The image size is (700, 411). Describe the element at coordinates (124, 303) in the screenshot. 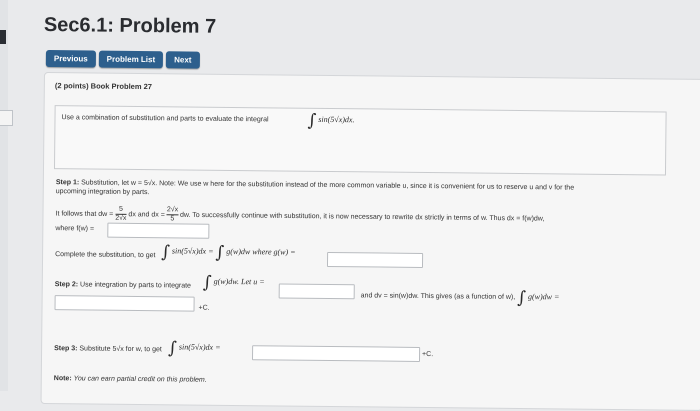

I see `parts-result-input` at that location.